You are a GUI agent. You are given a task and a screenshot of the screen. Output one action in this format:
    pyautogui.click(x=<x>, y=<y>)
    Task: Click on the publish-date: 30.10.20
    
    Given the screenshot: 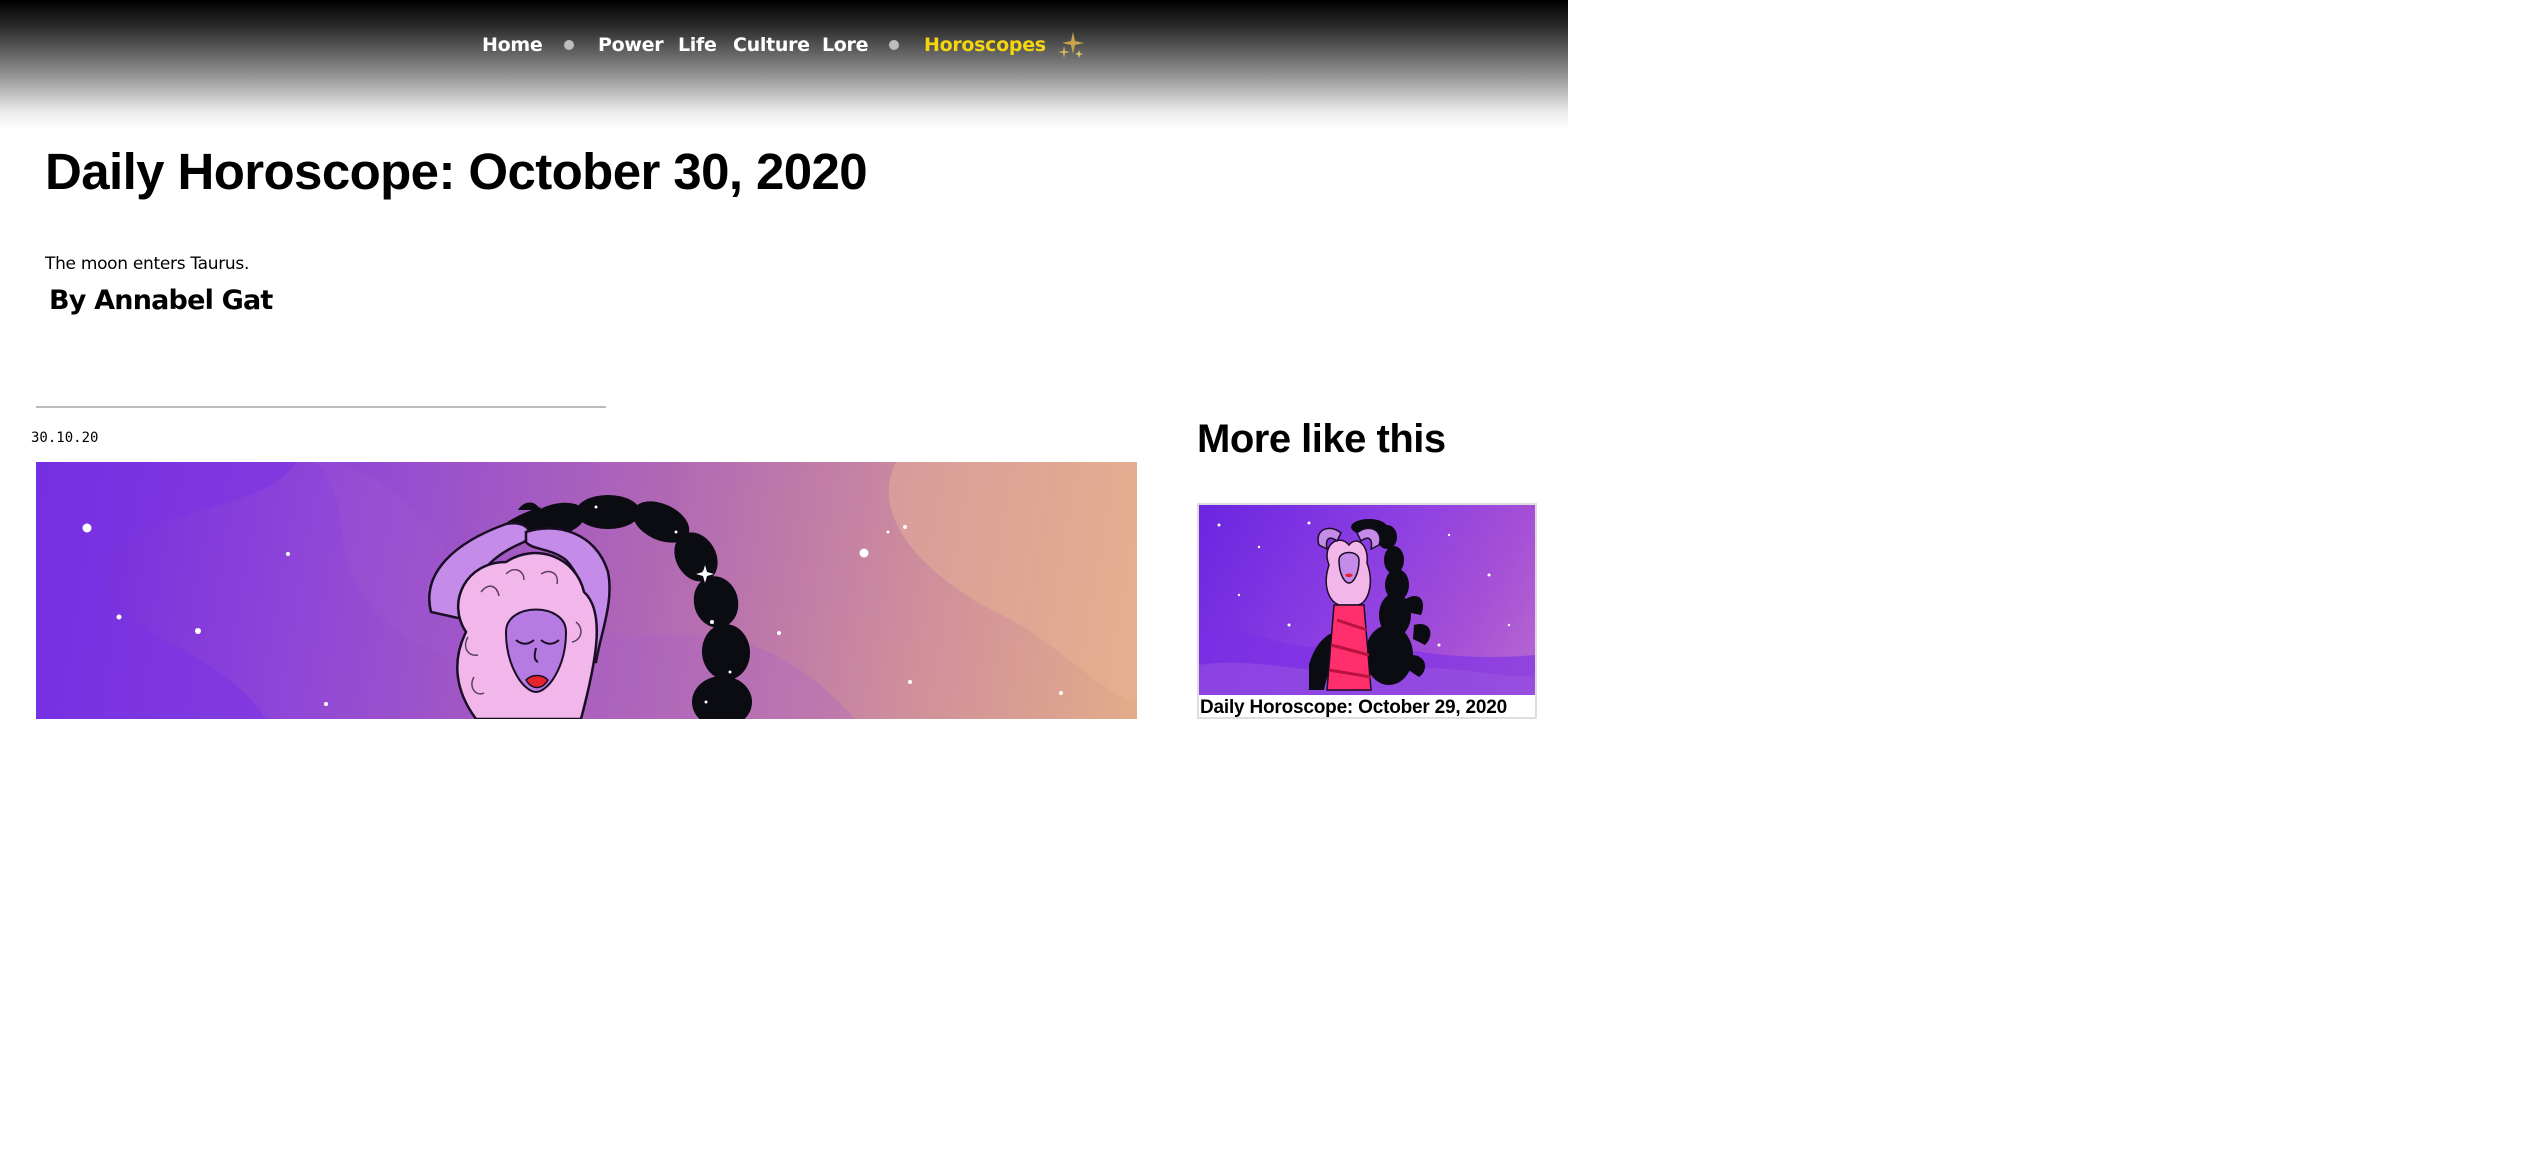 What is the action you would take?
    pyautogui.click(x=65, y=438)
    